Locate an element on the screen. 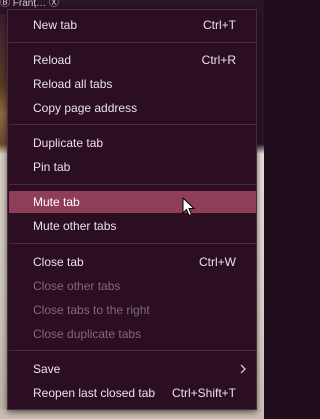 This screenshot has height=419, width=320. menu-item-label: Close other tabs is located at coordinates (77, 286).